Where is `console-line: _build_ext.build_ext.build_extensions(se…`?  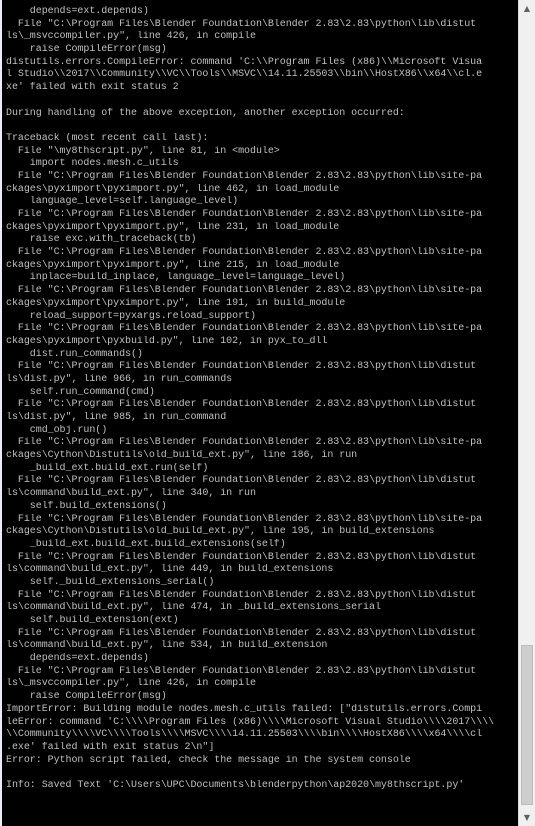 console-line: _build_ext.build_ext.build_extensions(se… is located at coordinates (146, 544).